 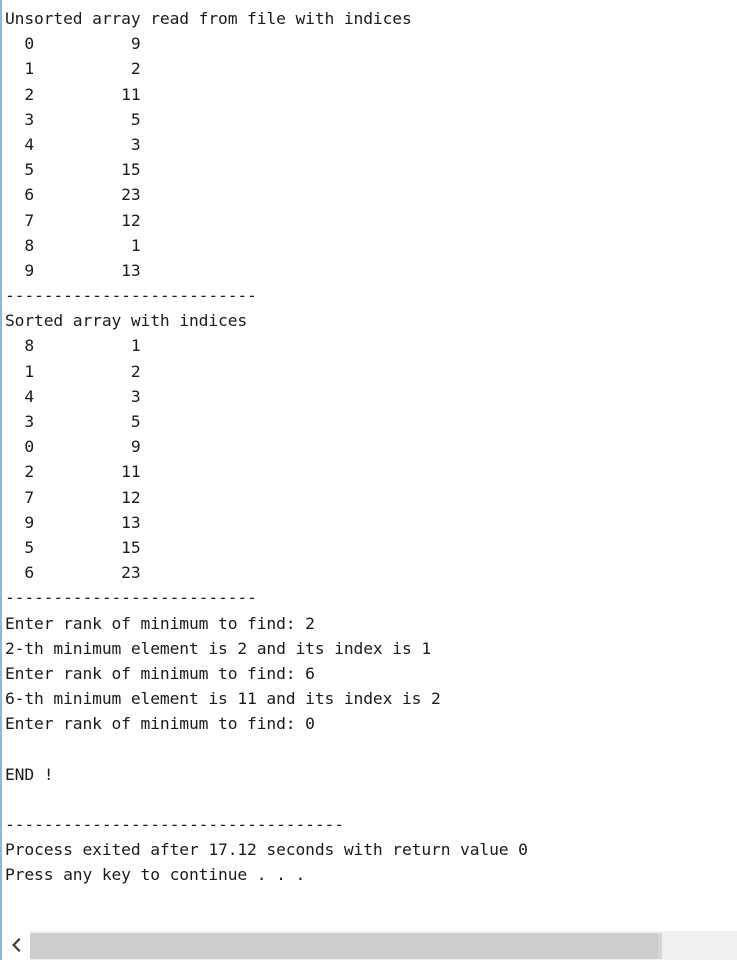 What do you see at coordinates (73, 144) in the screenshot?
I see `unsorted-array-row: 4 3` at bounding box center [73, 144].